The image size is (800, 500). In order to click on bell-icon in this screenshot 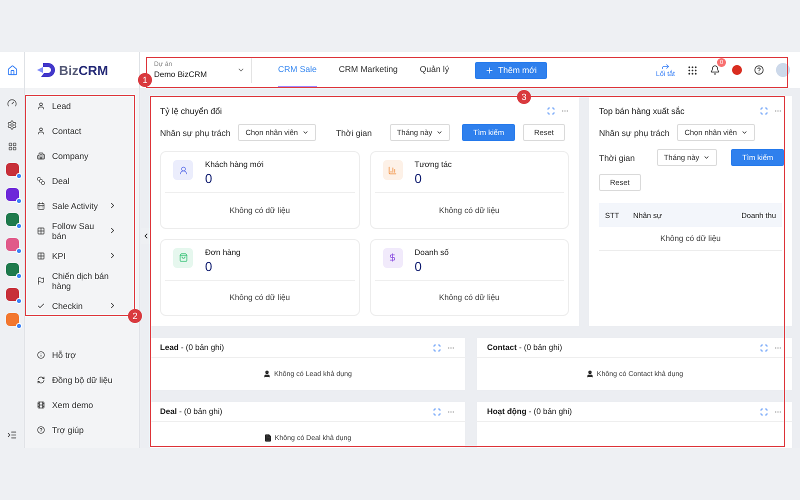, I will do `click(715, 70)`.